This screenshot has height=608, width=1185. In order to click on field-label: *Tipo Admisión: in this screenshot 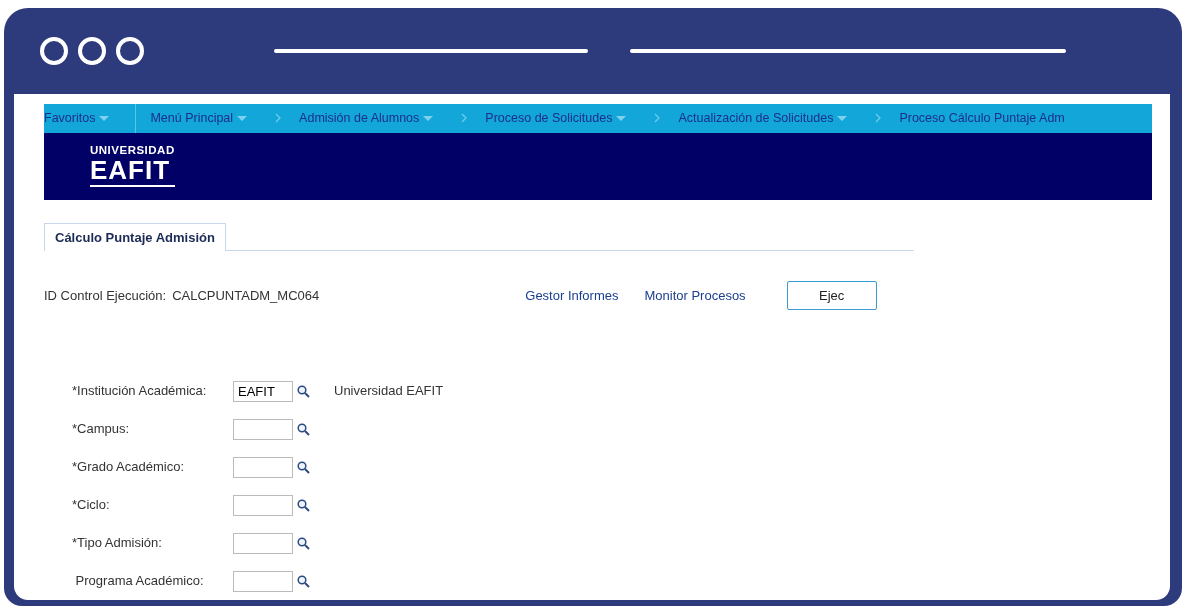, I will do `click(117, 543)`.